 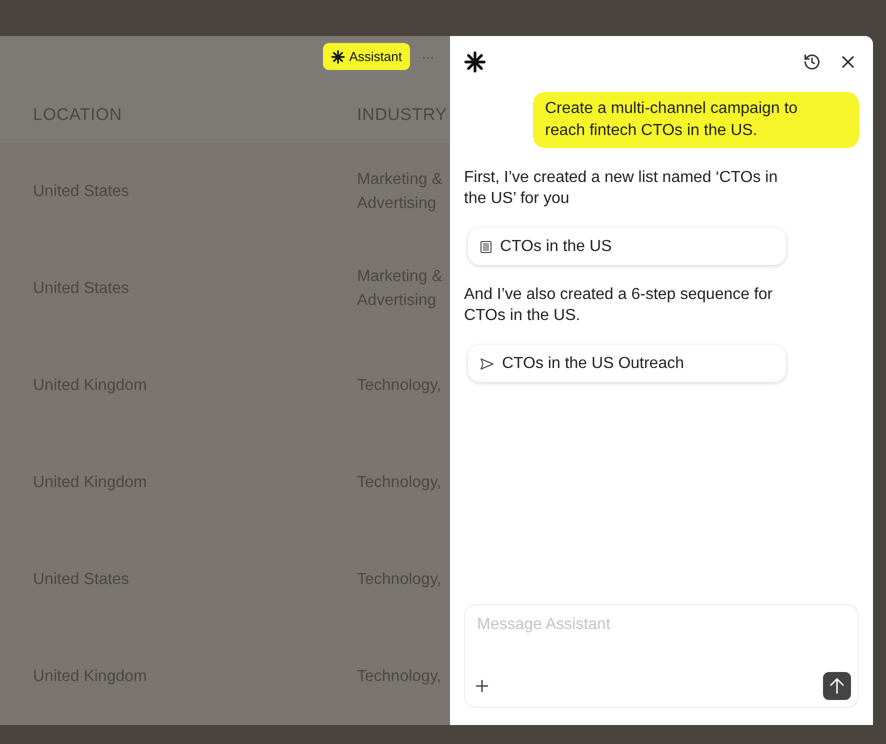 What do you see at coordinates (619, 305) in the screenshot?
I see `assistant-message: And I’ve also created a 6-step sequence for CTOs in the US.` at bounding box center [619, 305].